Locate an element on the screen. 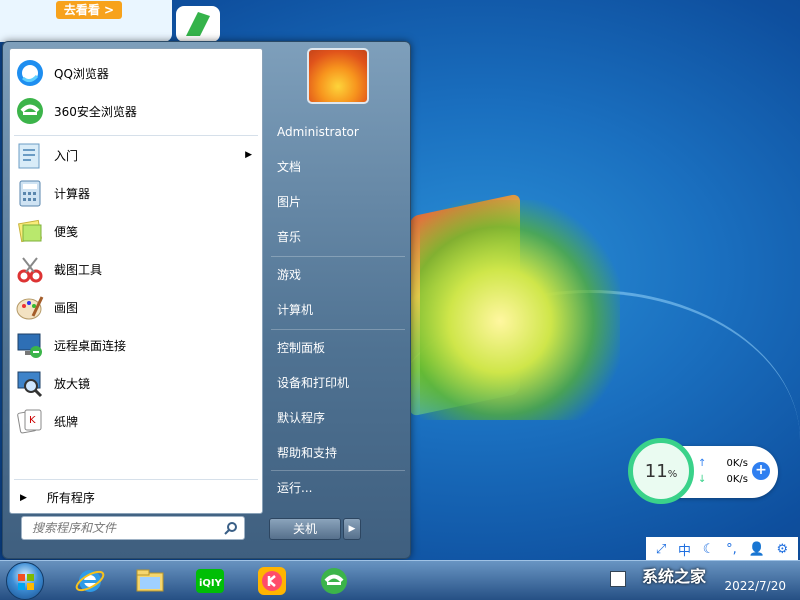 This screenshot has width=800, height=600. place-user: Administrator is located at coordinates (341, 132).